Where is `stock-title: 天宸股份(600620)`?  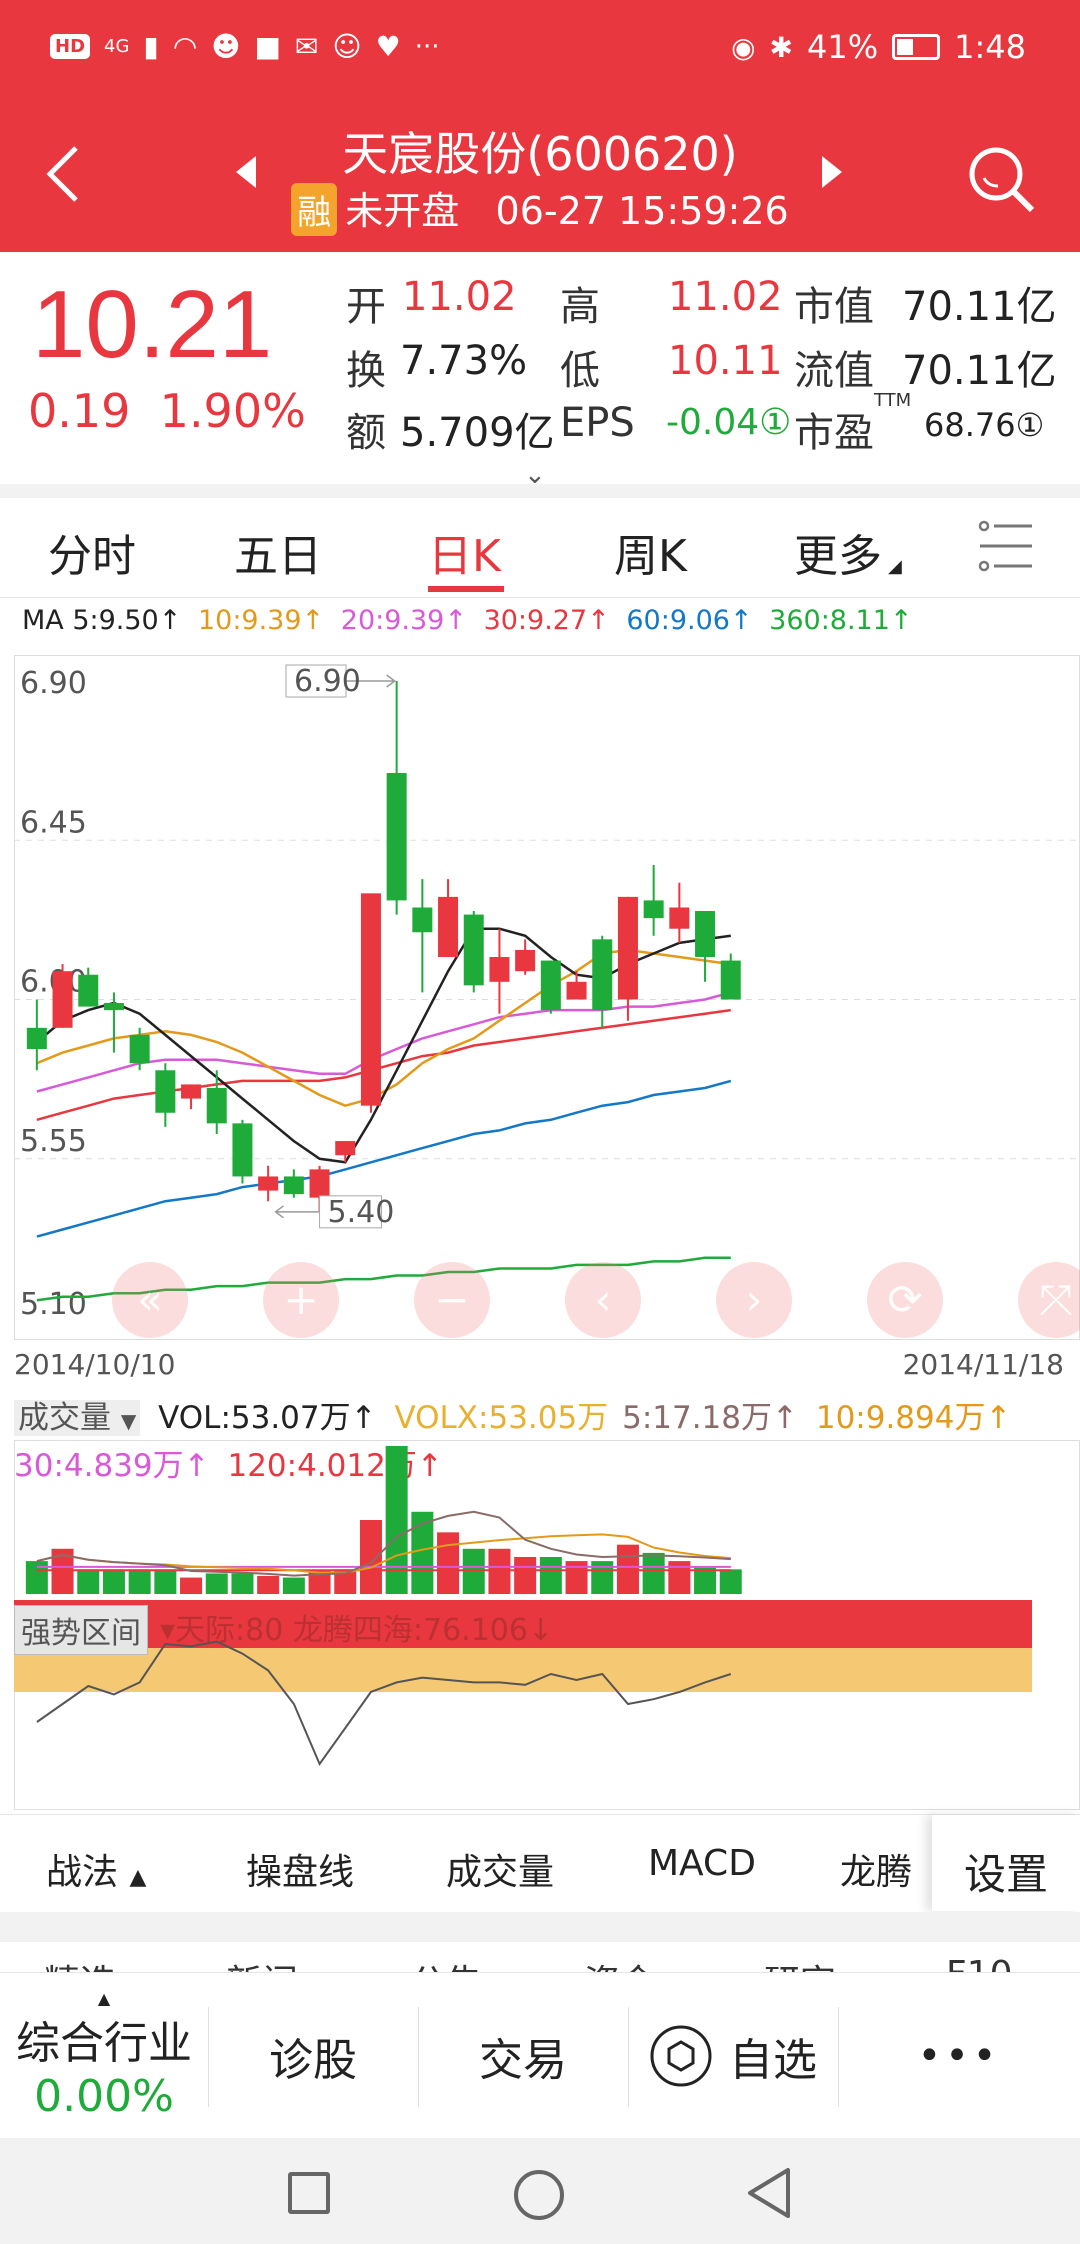
stock-title: 天宸股份(600620) is located at coordinates (540, 154).